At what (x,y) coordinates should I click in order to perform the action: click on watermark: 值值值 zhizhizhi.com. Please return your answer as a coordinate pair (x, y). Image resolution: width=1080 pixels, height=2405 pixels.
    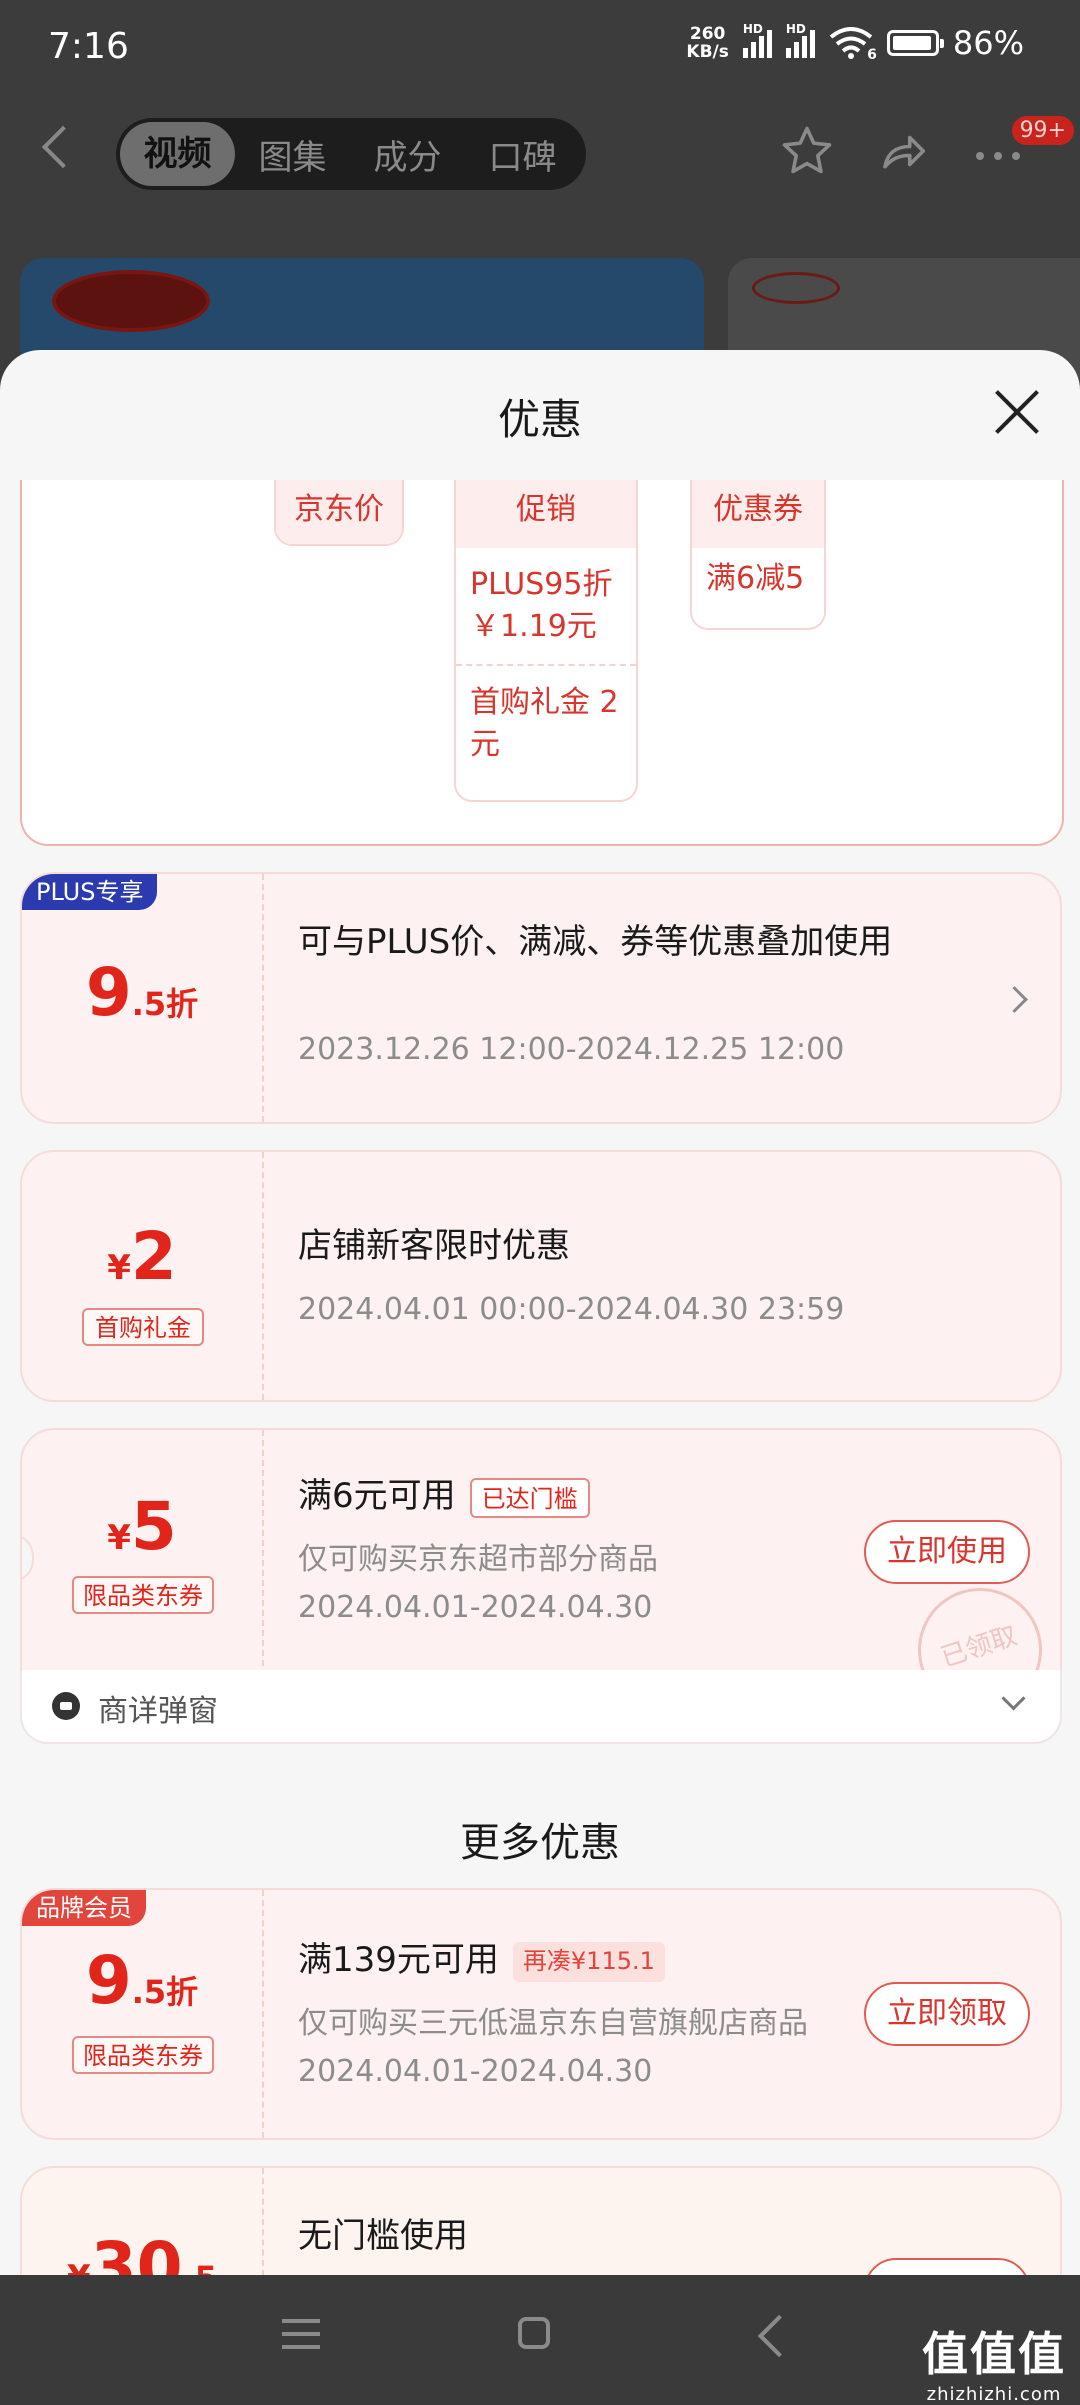
    Looking at the image, I should click on (994, 2366).